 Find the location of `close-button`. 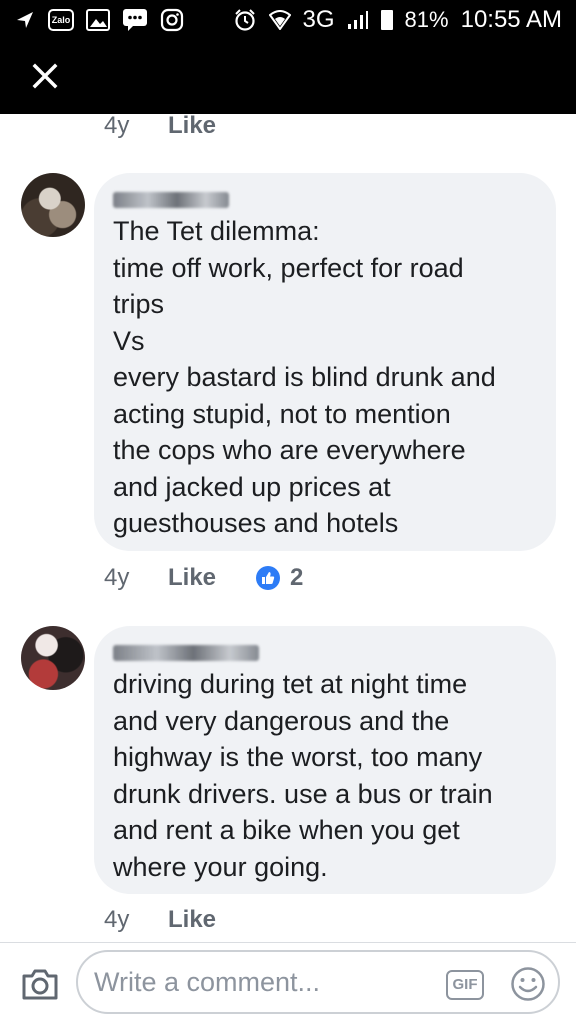

close-button is located at coordinates (45, 76).